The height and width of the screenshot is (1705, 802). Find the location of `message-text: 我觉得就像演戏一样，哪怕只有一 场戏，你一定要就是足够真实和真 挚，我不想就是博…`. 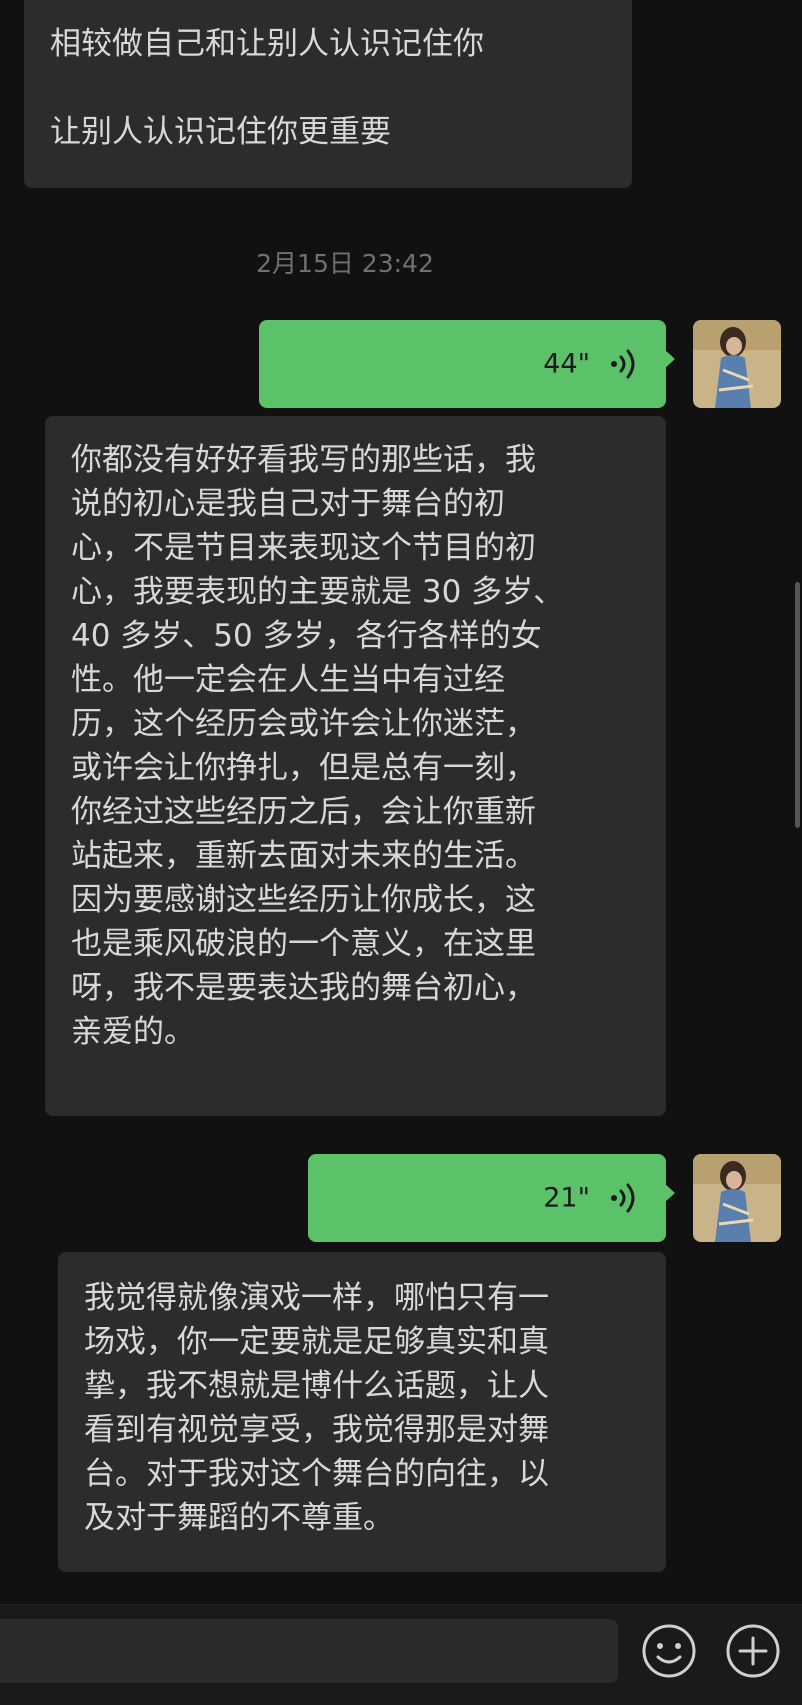

message-text: 我觉得就像演戏一样，哪怕只有一 场戏，你一定要就是足够真实和真 挚，我不想就是博… is located at coordinates (316, 1408).